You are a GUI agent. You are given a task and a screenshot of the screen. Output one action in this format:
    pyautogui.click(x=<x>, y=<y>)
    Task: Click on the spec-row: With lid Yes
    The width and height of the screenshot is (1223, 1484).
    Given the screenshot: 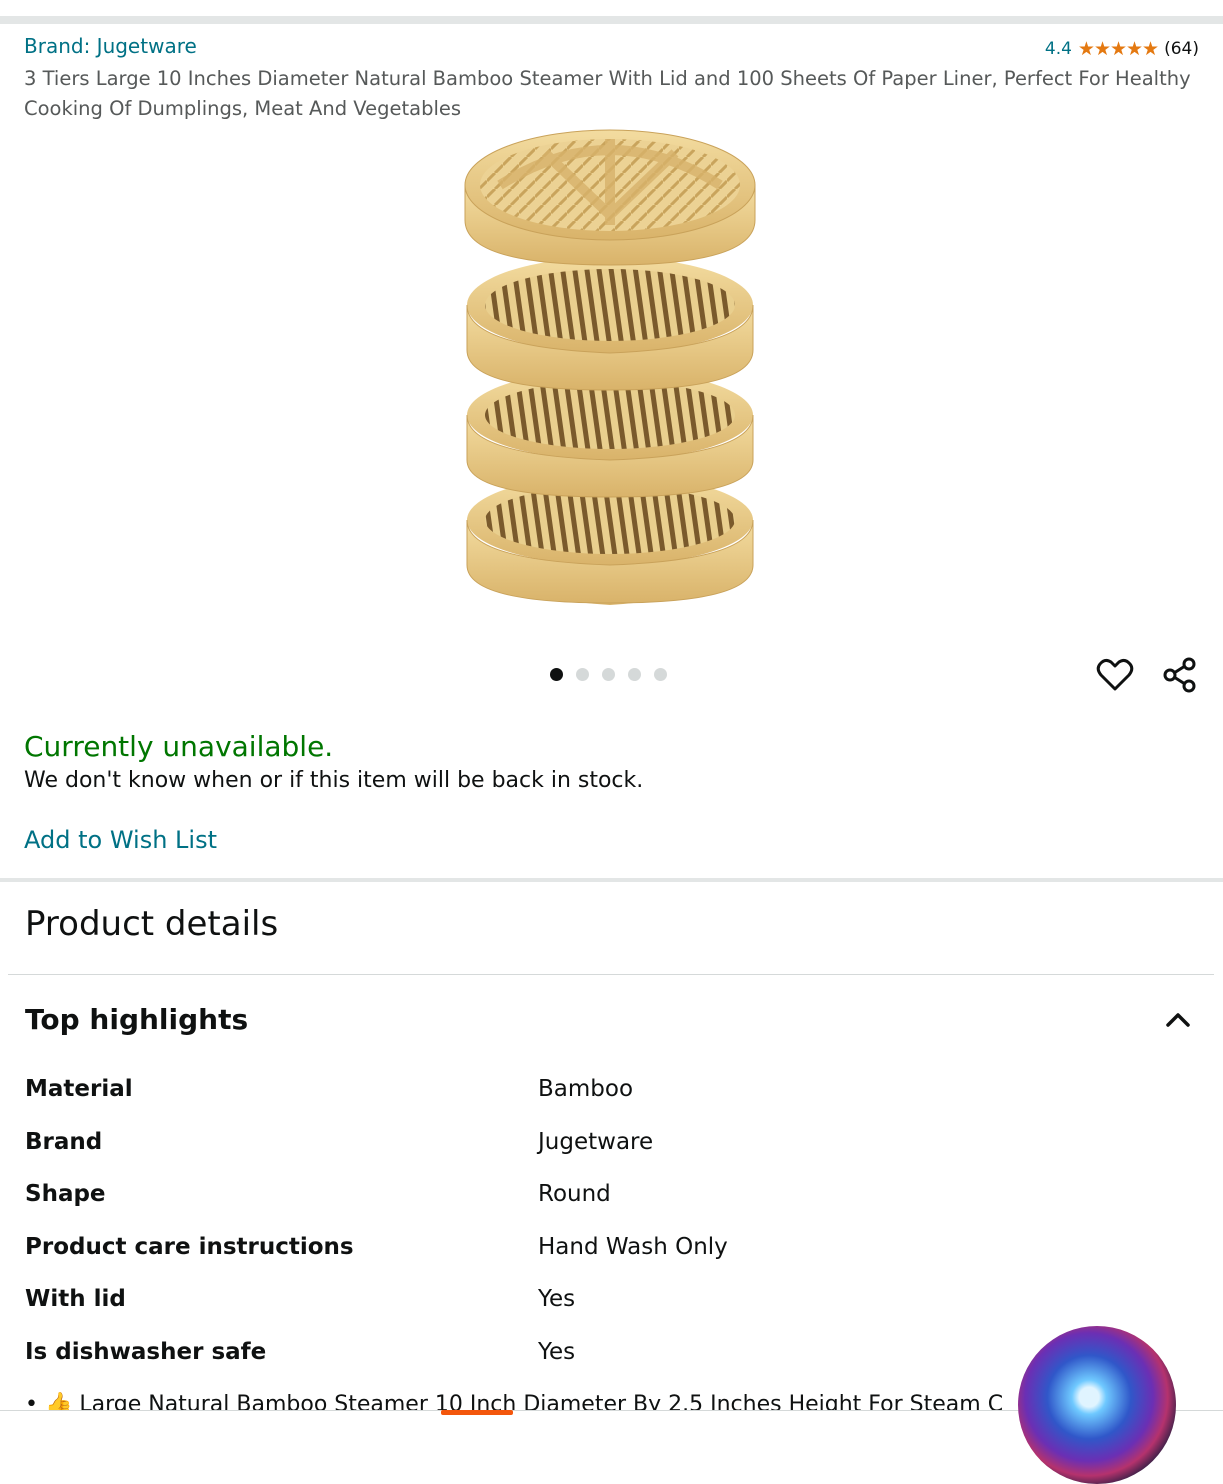 What is the action you would take?
    pyautogui.click(x=615, y=1306)
    